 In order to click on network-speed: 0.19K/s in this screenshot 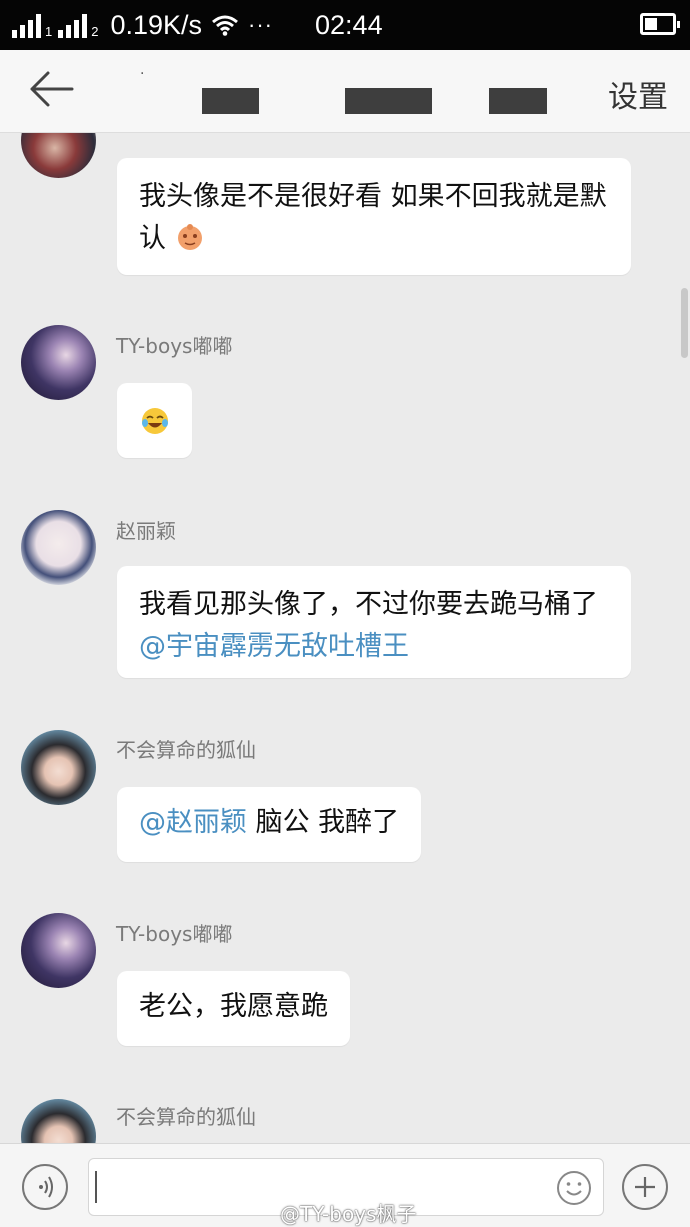, I will do `click(156, 24)`.